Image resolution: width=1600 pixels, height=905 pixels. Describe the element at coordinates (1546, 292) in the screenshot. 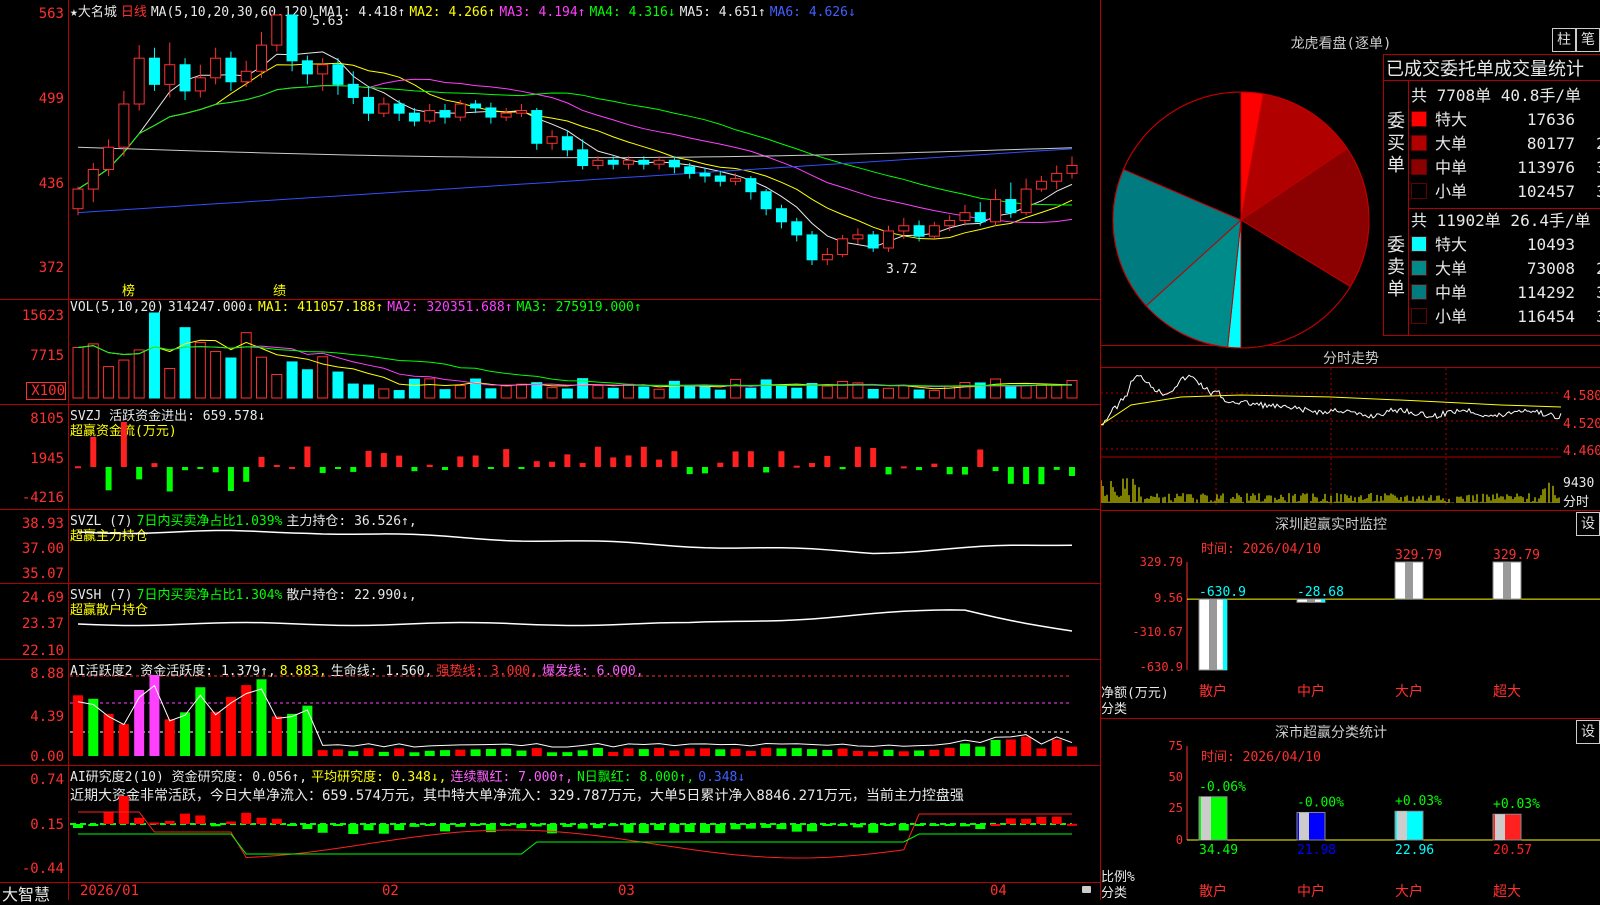

I see `stat-value: 114292` at that location.